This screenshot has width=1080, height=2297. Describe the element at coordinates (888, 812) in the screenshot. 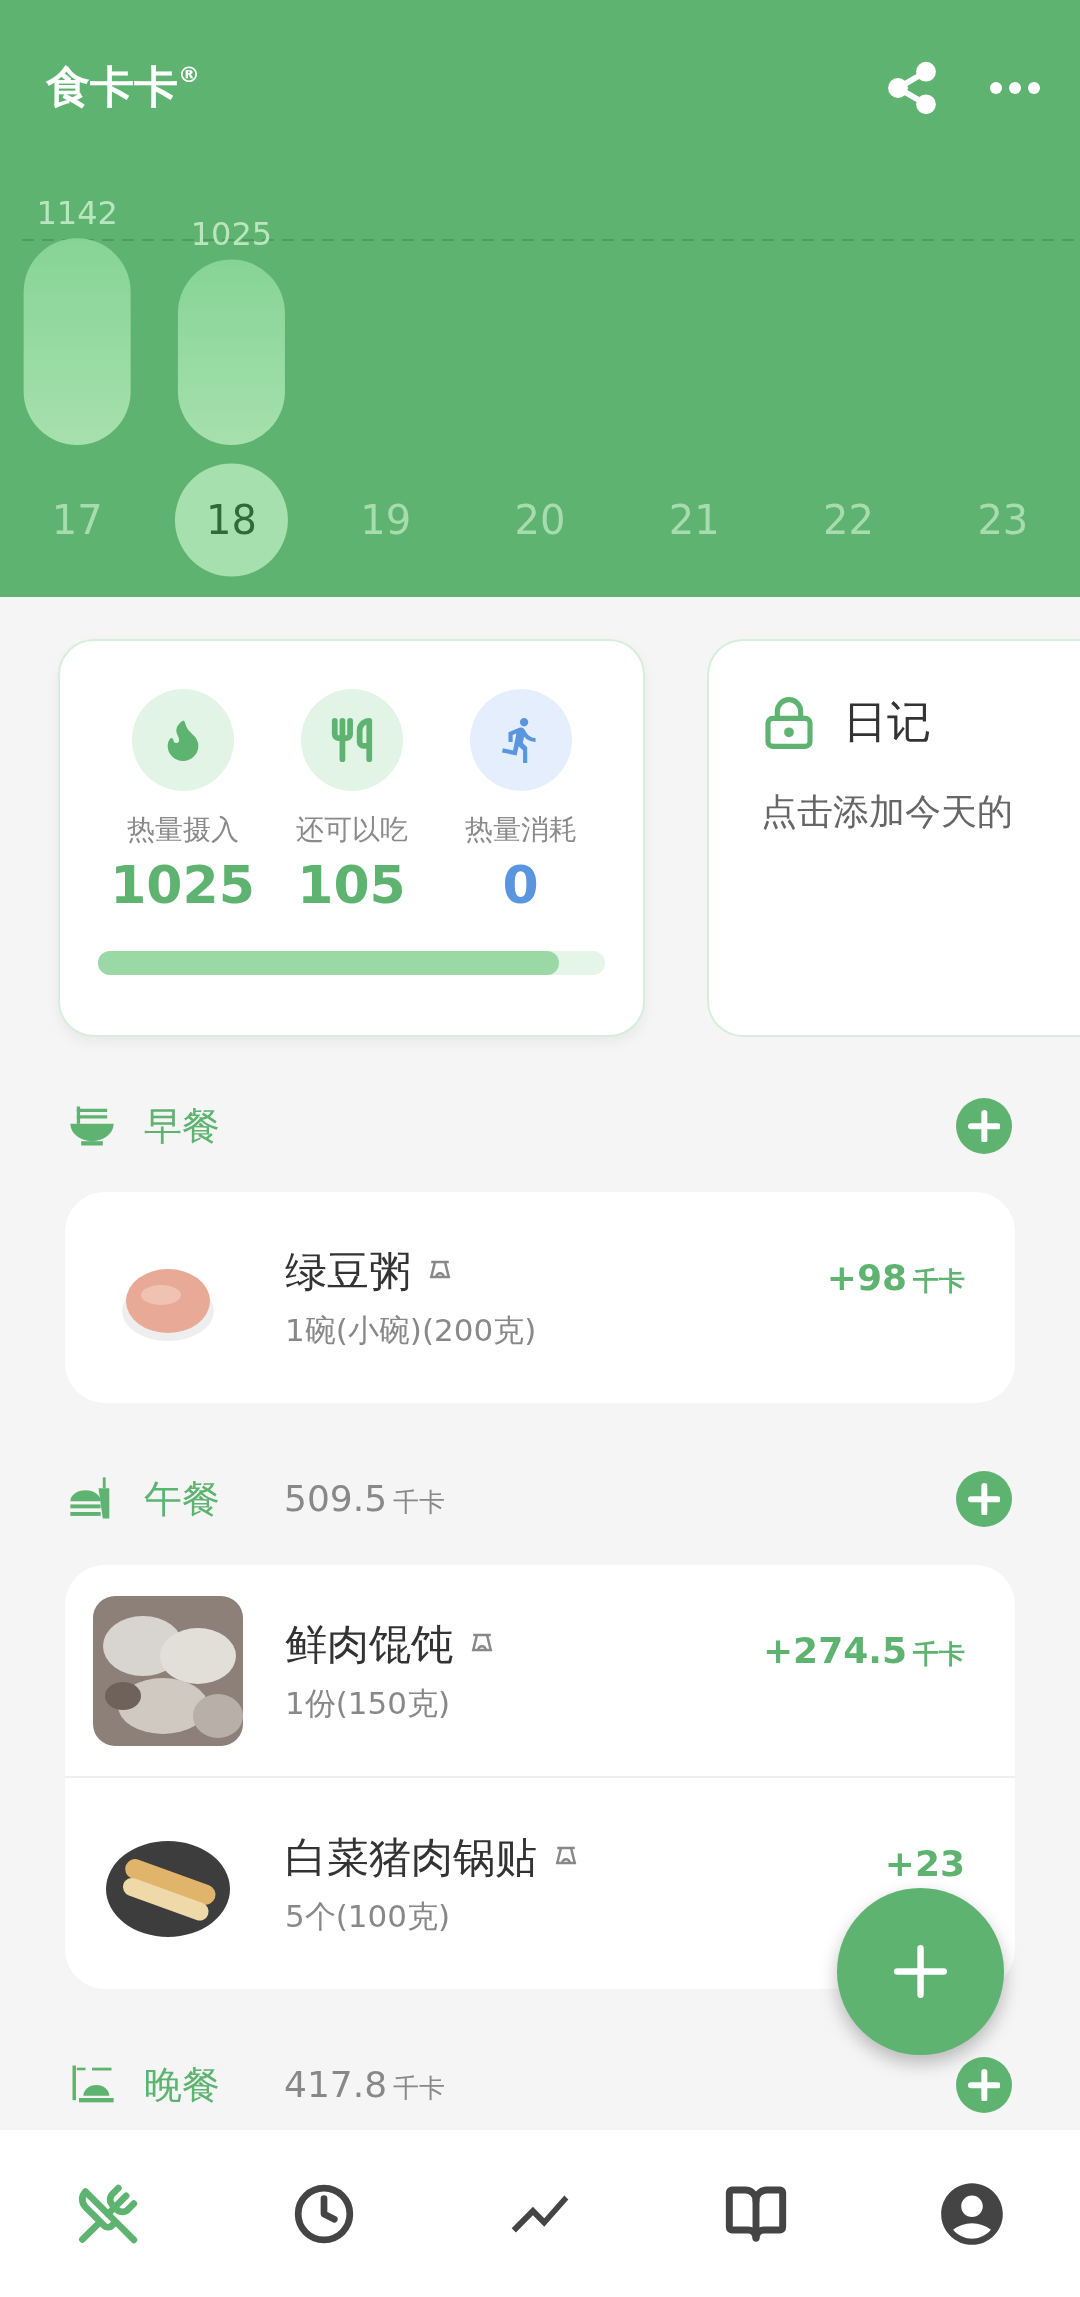

I see `diary-hint: 点击添加今天的` at that location.